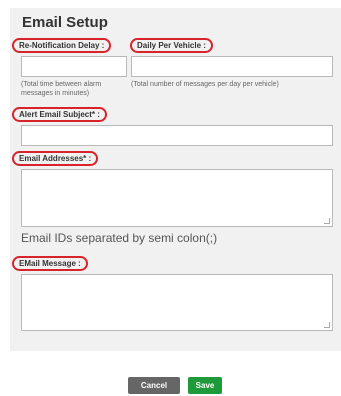 The width and height of the screenshot is (341, 396). I want to click on alert-email-subject-label: Alert Email Subject* :, so click(59, 114).